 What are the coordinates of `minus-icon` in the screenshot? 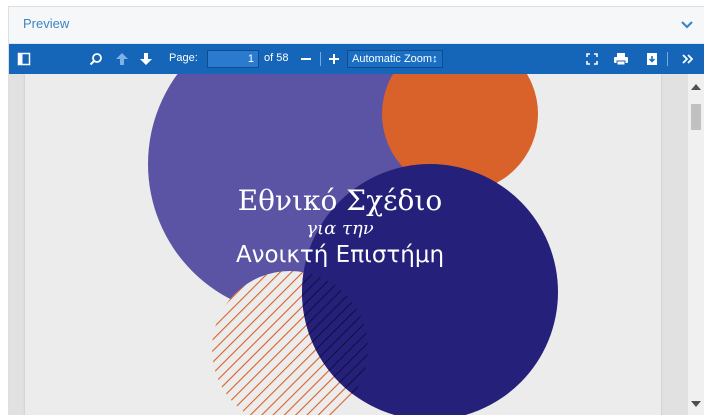 It's located at (306, 59).